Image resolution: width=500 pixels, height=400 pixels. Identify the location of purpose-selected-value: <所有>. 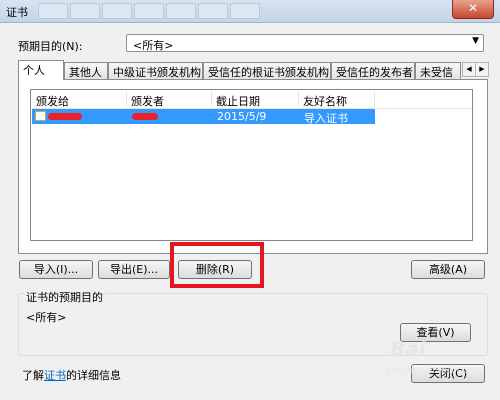
(153, 45).